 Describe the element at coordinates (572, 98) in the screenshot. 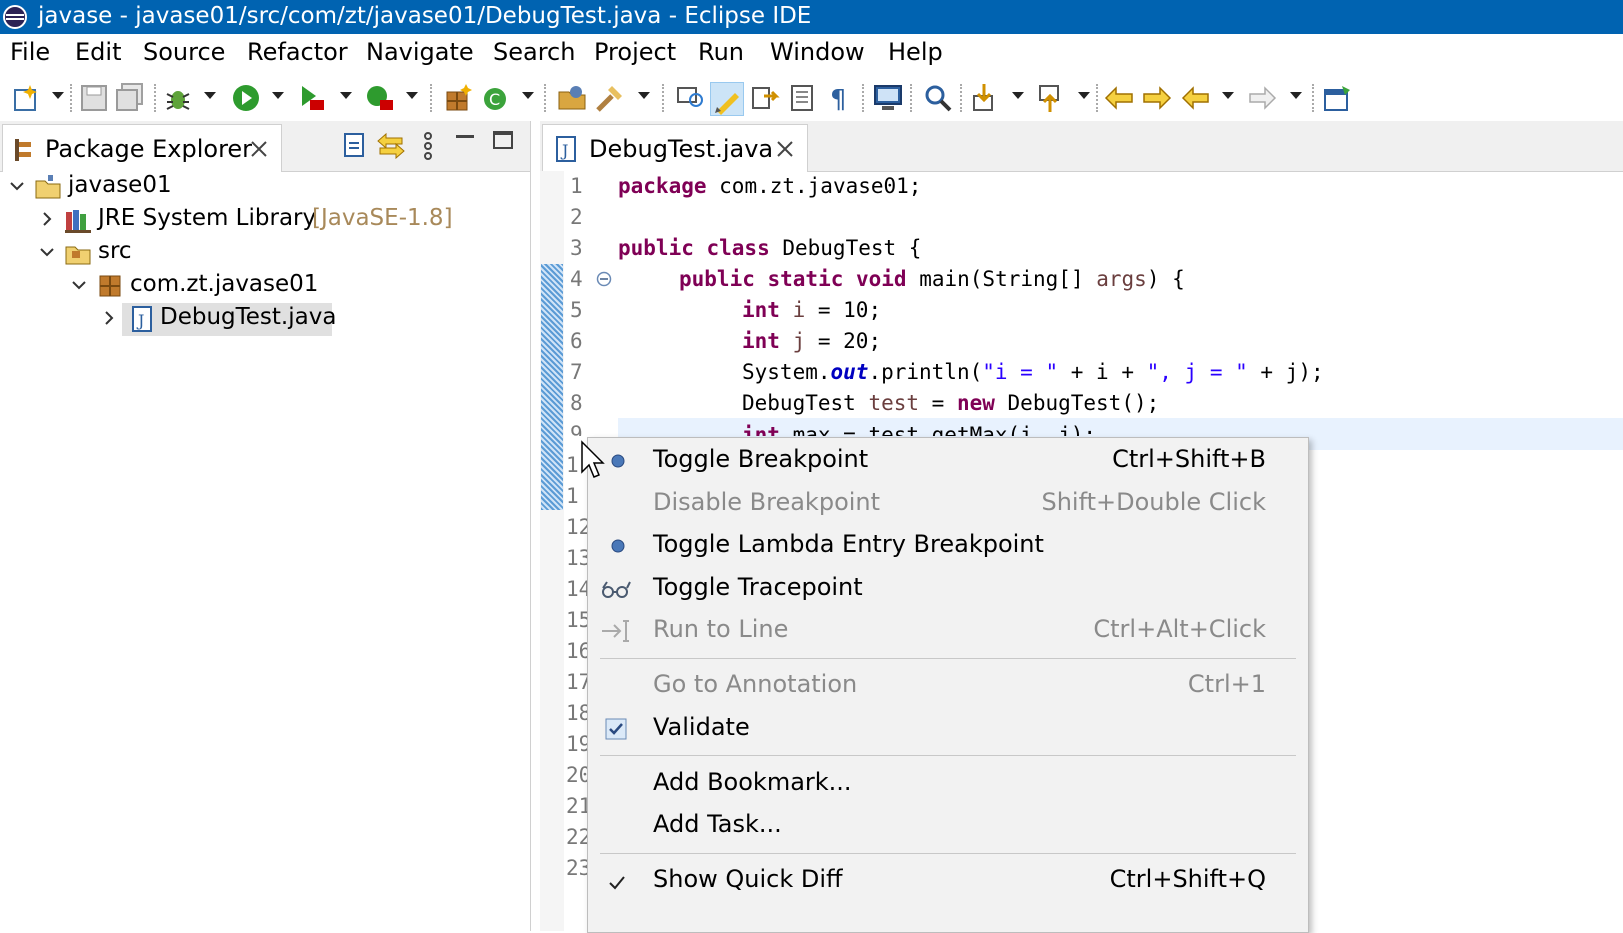

I see `open-type-icon` at that location.